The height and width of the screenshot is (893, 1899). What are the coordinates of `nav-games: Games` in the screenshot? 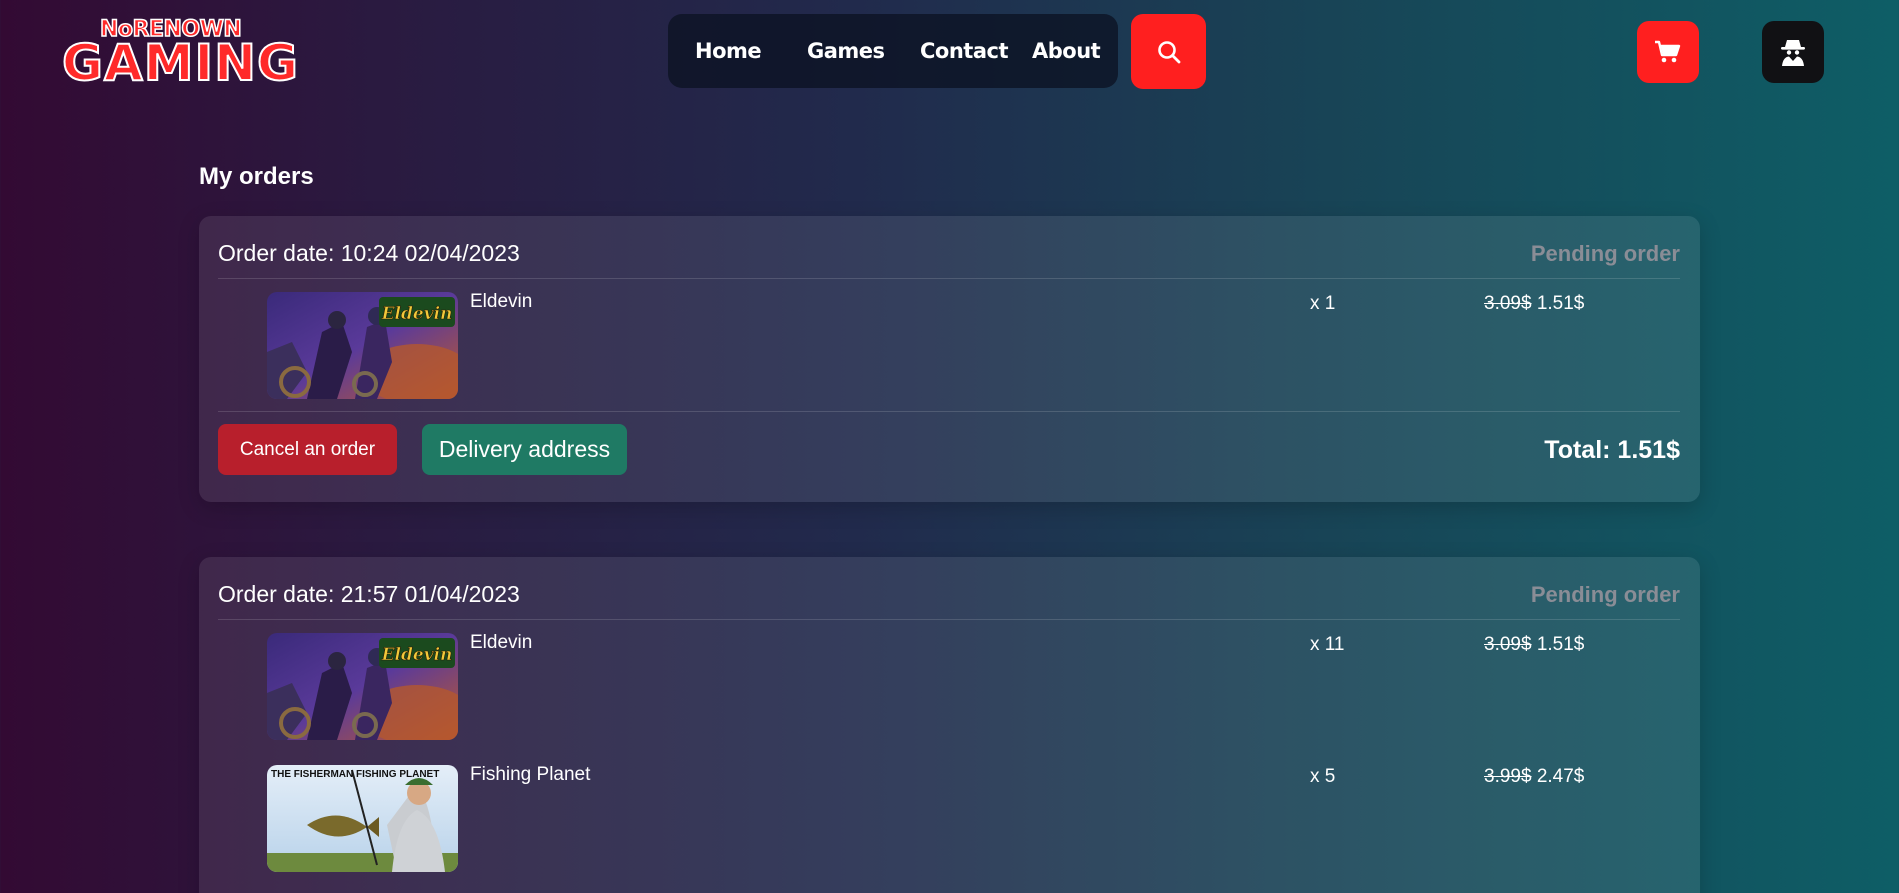 It's located at (846, 51).